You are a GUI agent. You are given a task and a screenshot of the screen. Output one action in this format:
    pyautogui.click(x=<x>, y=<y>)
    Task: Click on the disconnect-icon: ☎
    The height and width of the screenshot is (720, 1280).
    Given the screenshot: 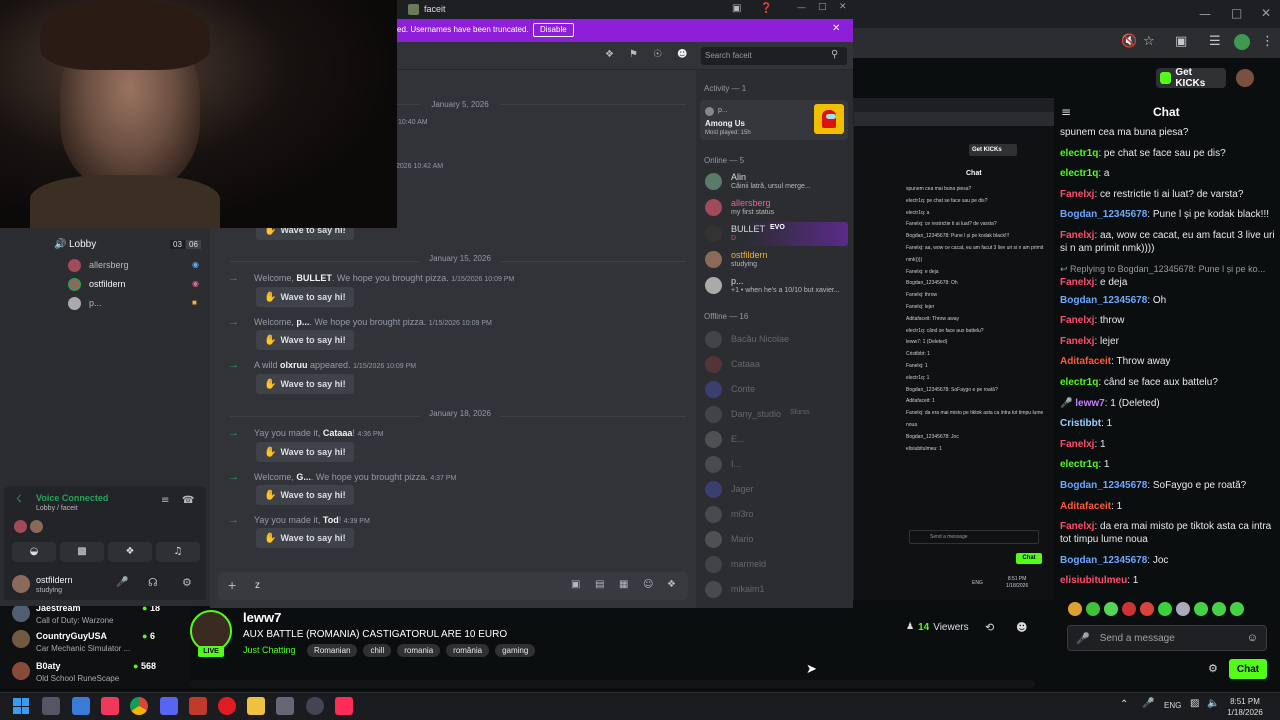 What is the action you would take?
    pyautogui.click(x=188, y=500)
    